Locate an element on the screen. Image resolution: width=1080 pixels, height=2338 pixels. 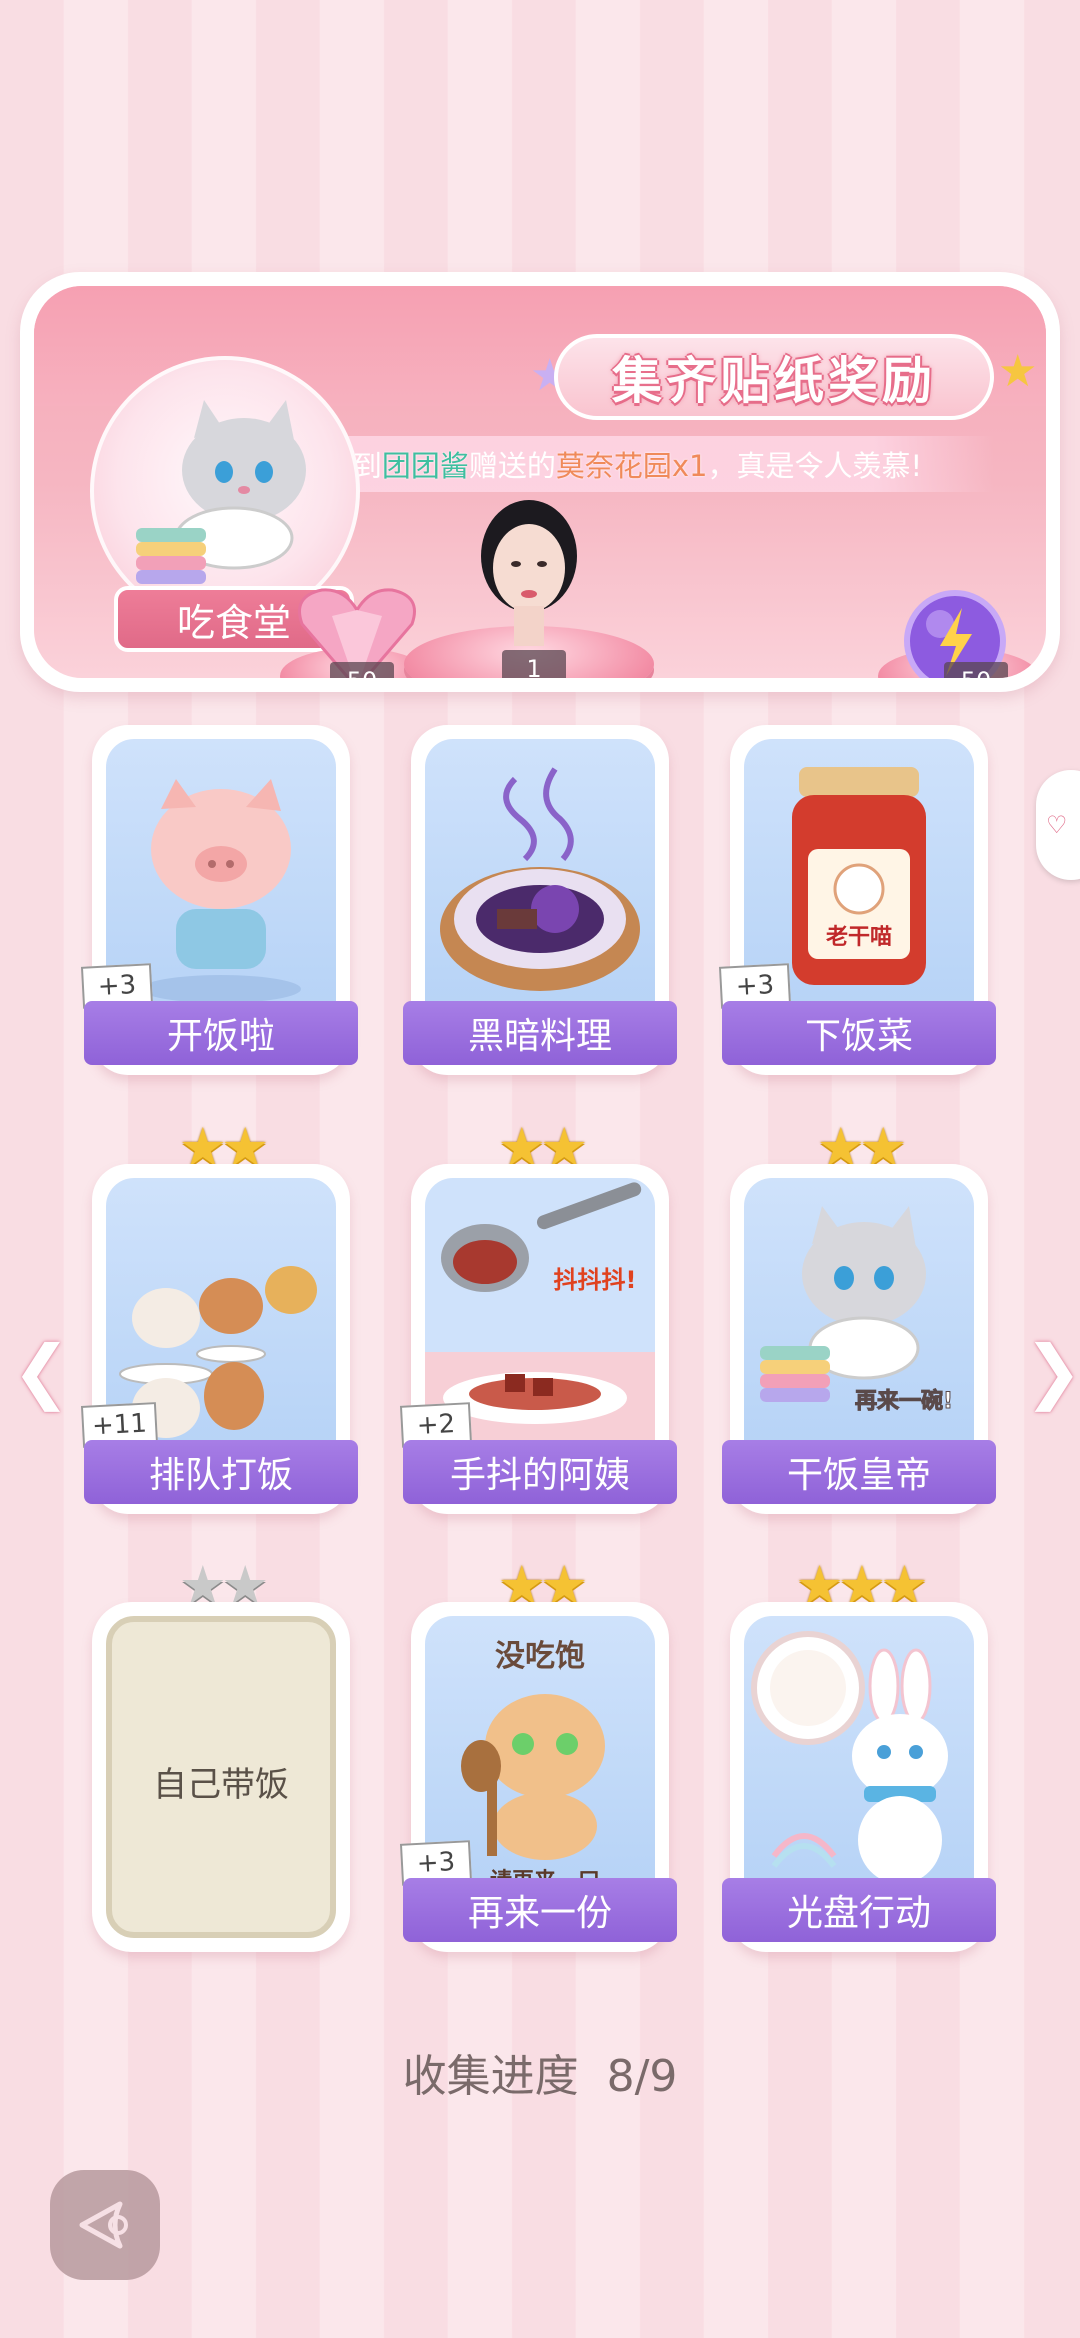
collection-progress: 收集进度 8/9 is located at coordinates (540, 2072).